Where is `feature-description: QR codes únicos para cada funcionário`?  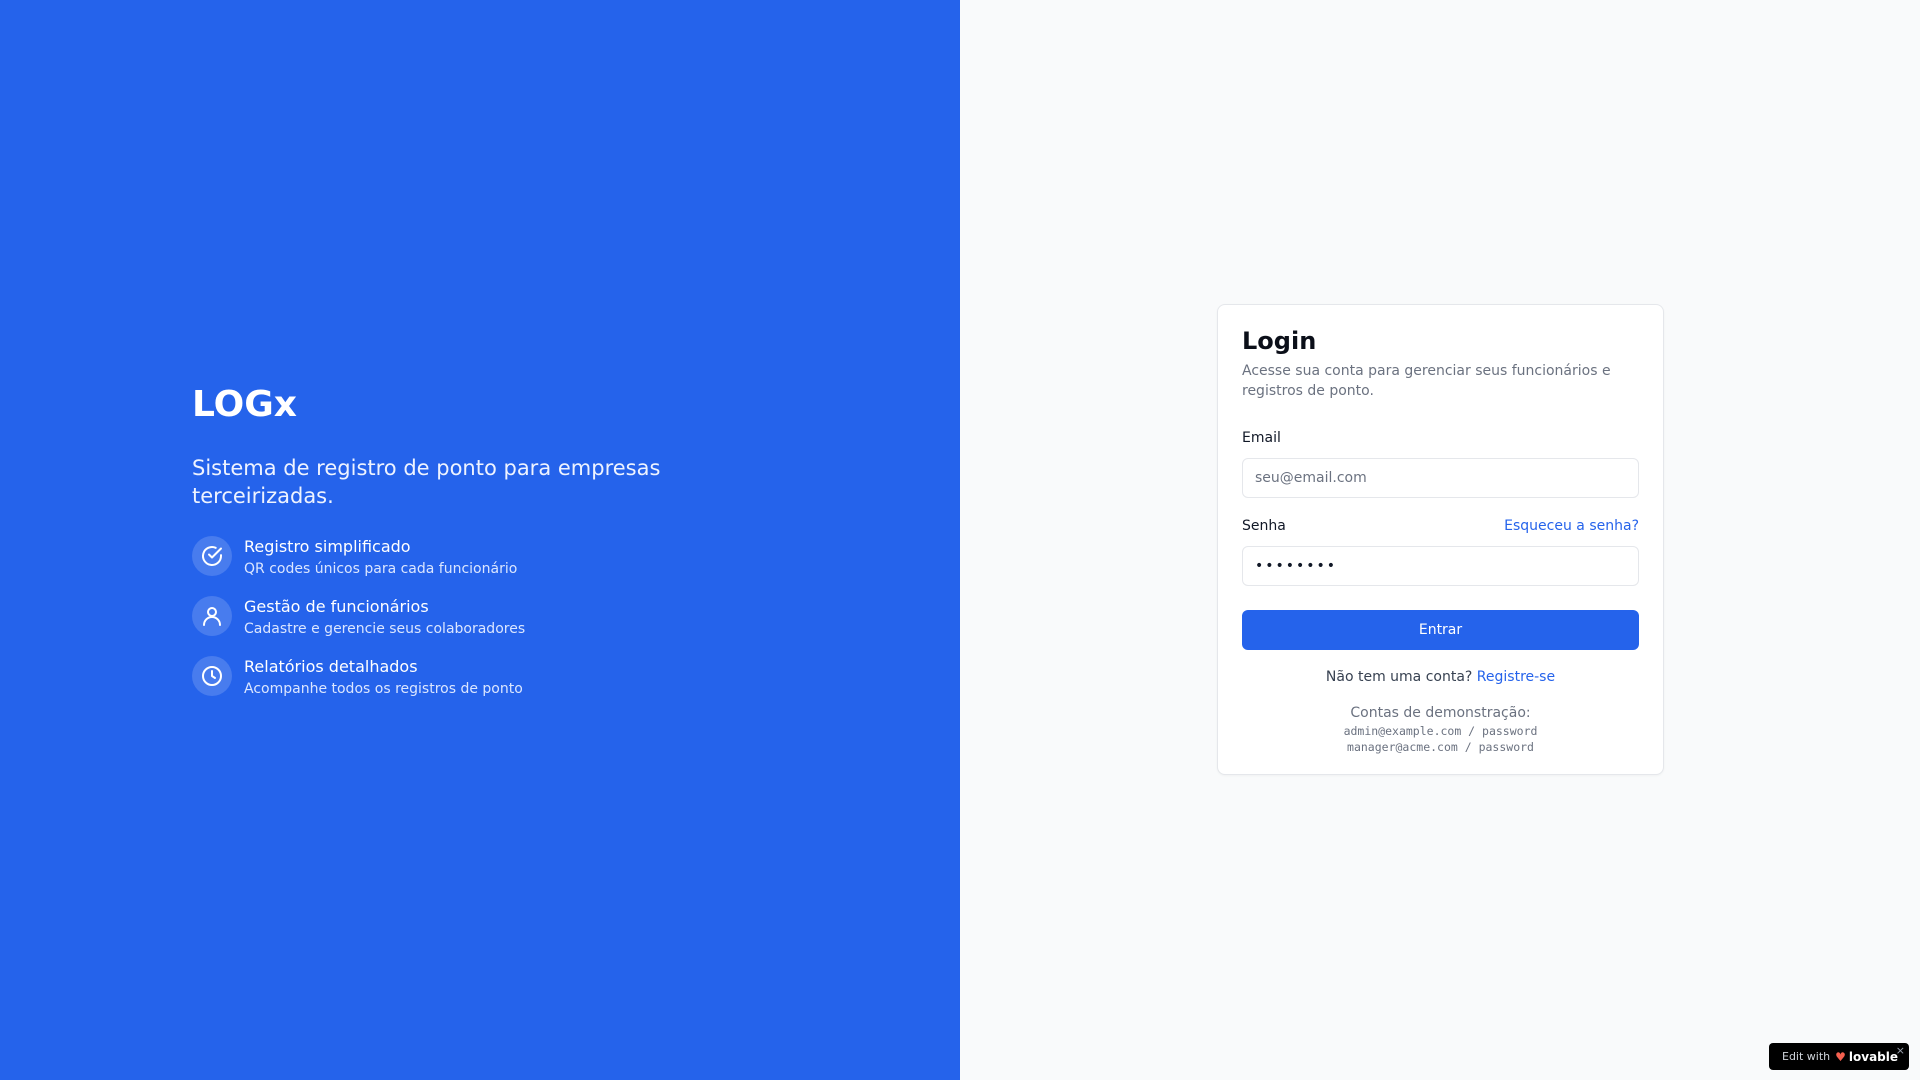 feature-description: QR codes únicos para cada funcionário is located at coordinates (381, 569).